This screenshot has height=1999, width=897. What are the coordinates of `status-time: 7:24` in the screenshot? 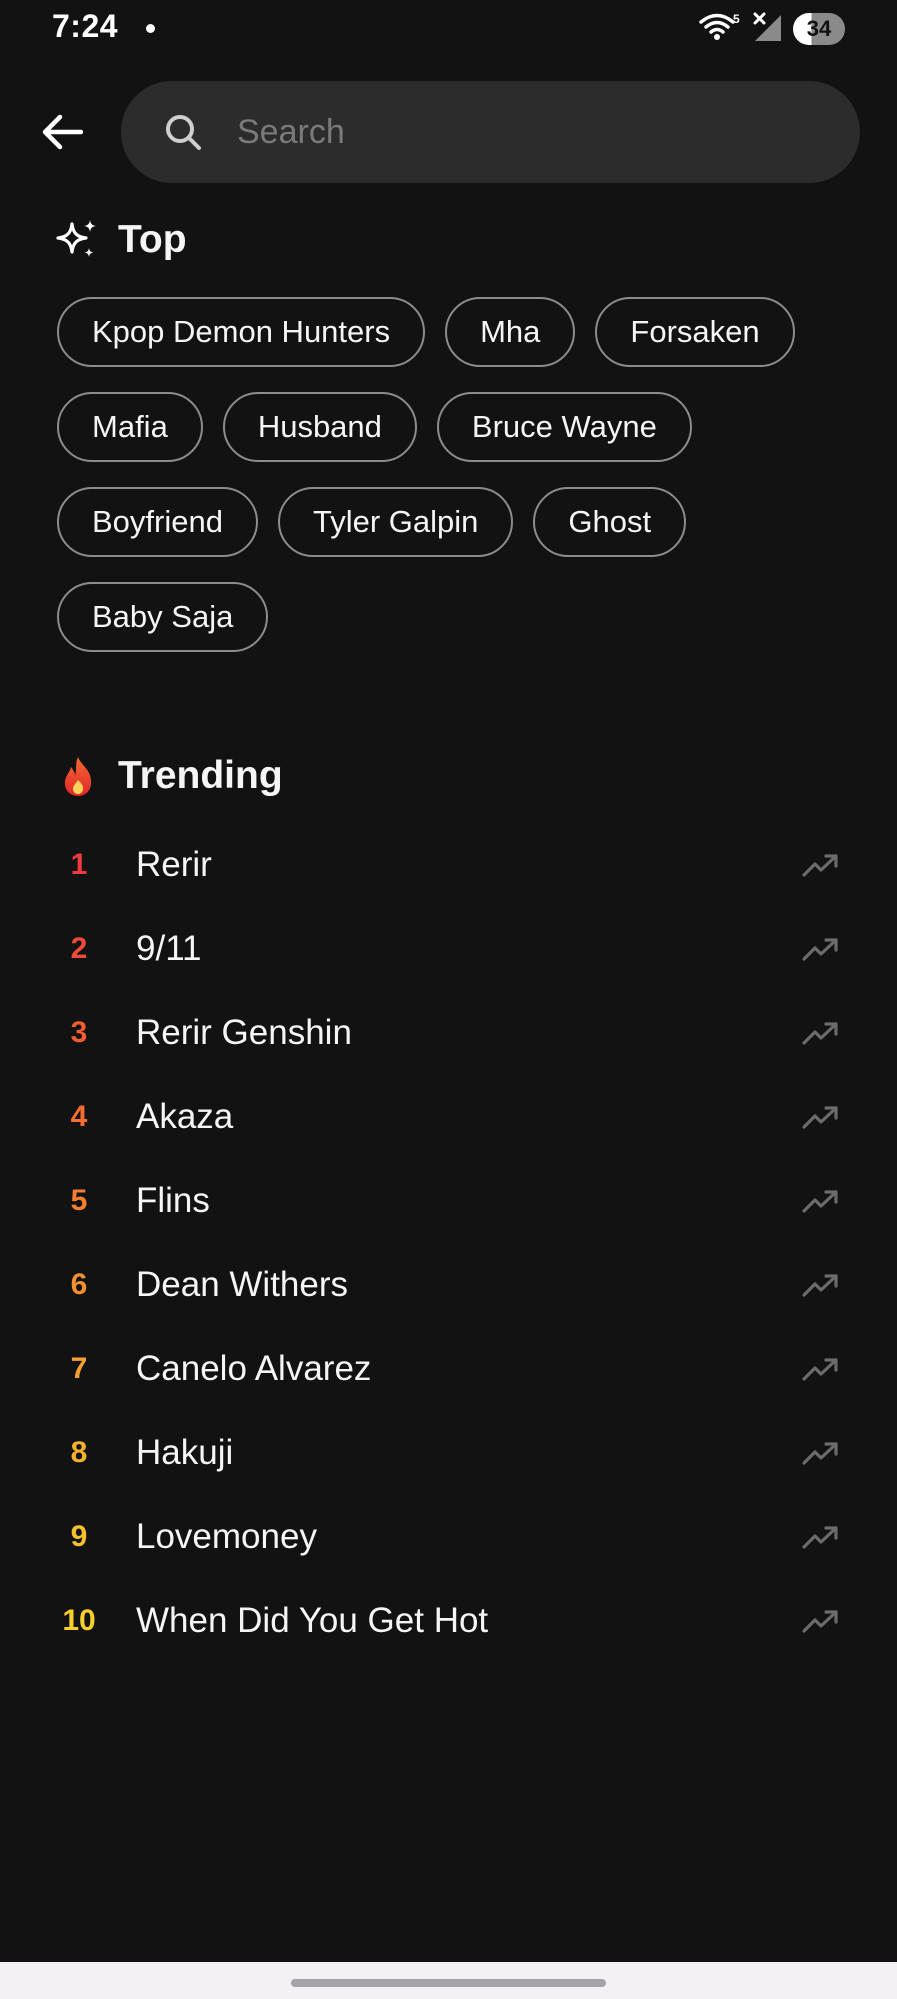 It's located at (85, 26).